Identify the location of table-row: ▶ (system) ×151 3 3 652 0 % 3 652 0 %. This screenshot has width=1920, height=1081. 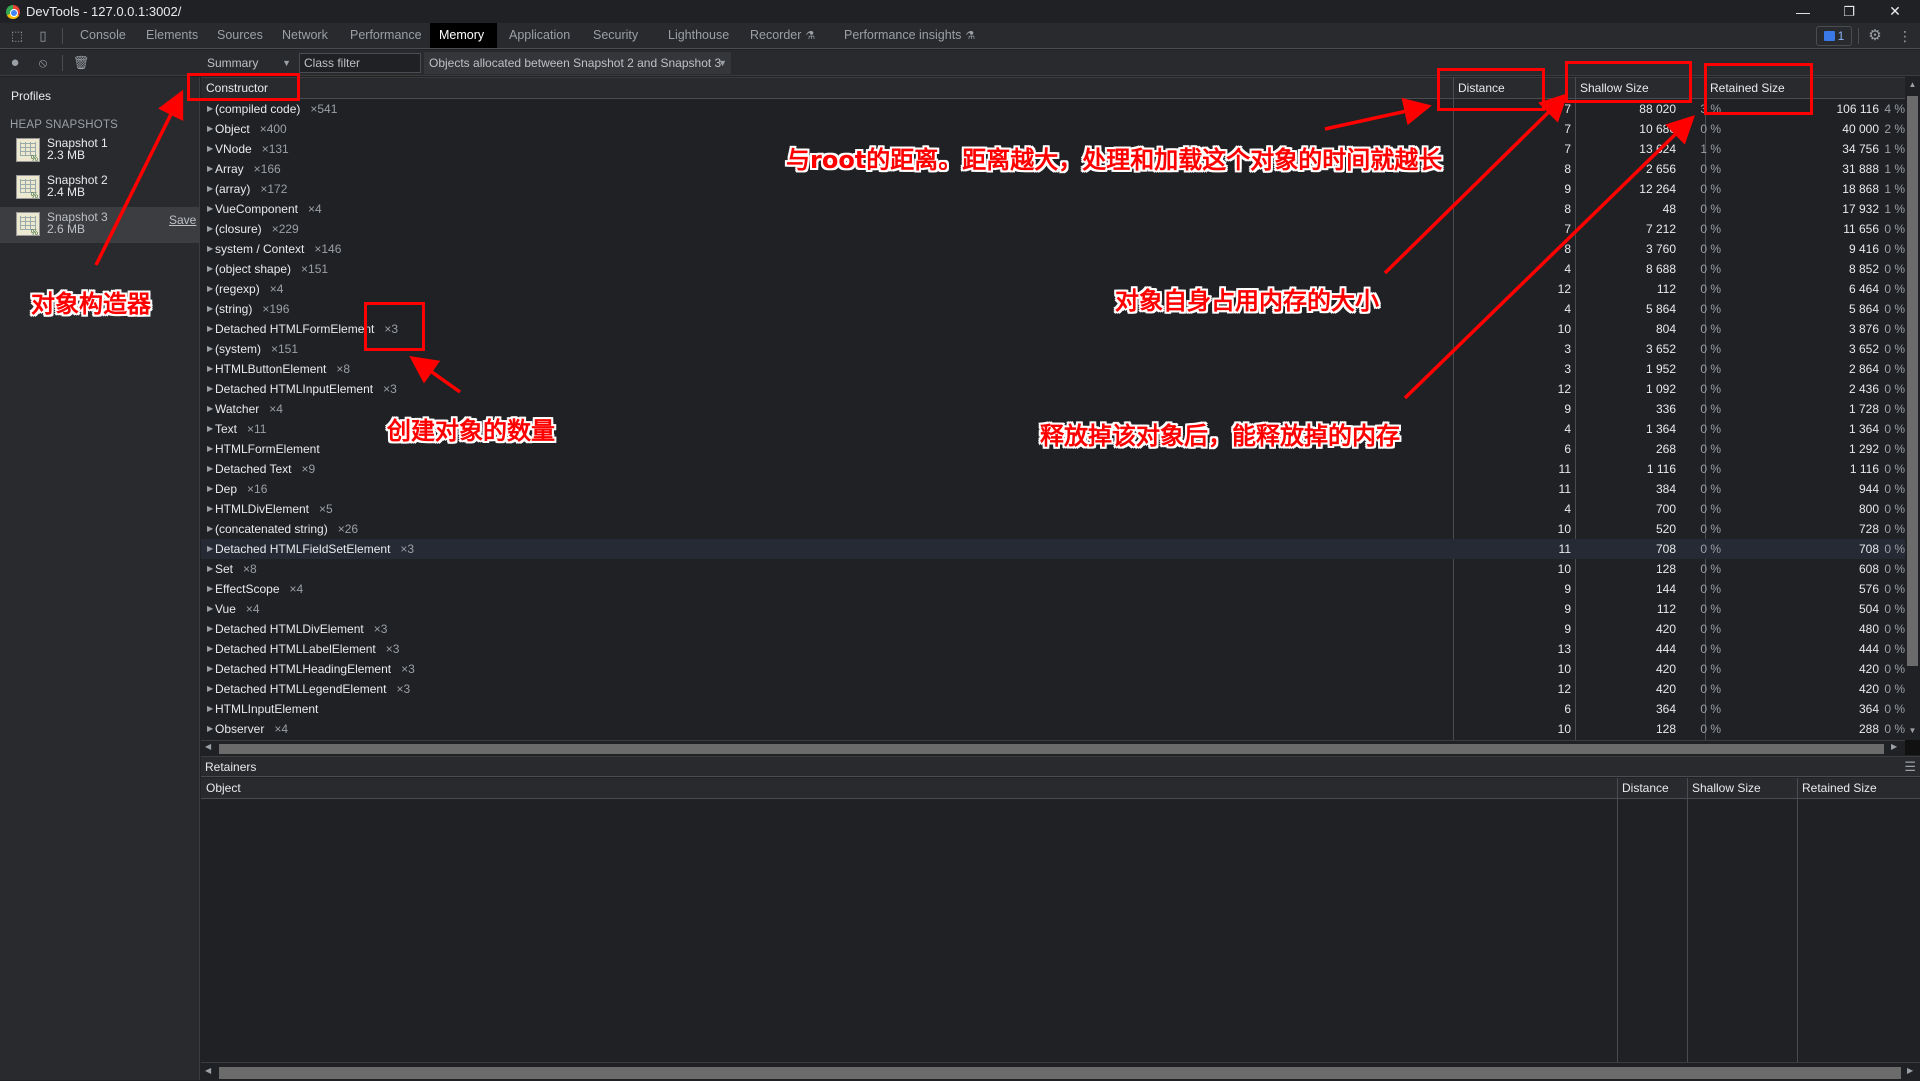
(1053, 349).